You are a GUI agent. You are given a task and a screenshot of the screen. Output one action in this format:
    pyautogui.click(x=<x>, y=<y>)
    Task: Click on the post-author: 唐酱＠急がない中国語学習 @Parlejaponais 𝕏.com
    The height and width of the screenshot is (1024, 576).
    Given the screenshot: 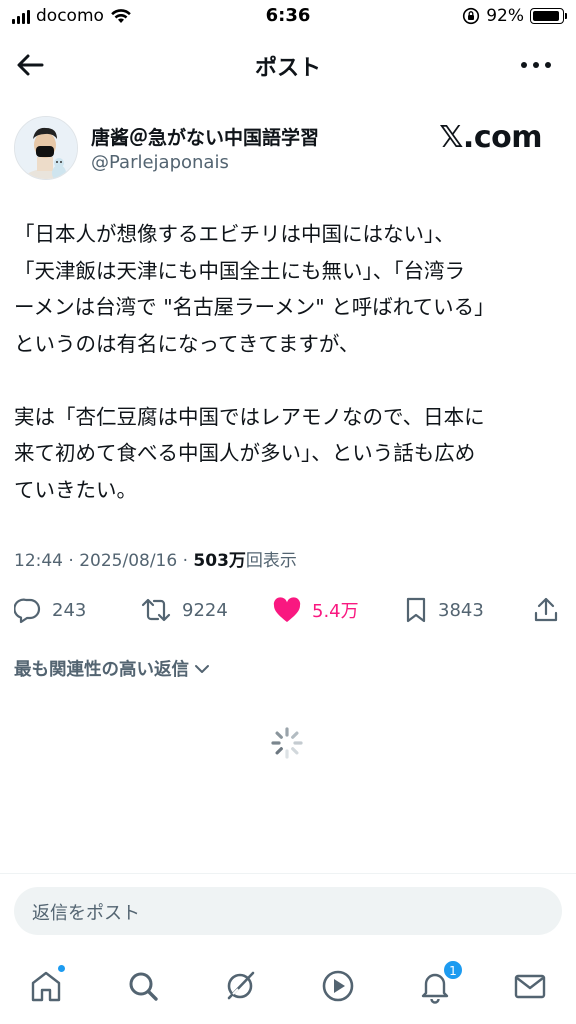 What is the action you would take?
    pyautogui.click(x=288, y=151)
    